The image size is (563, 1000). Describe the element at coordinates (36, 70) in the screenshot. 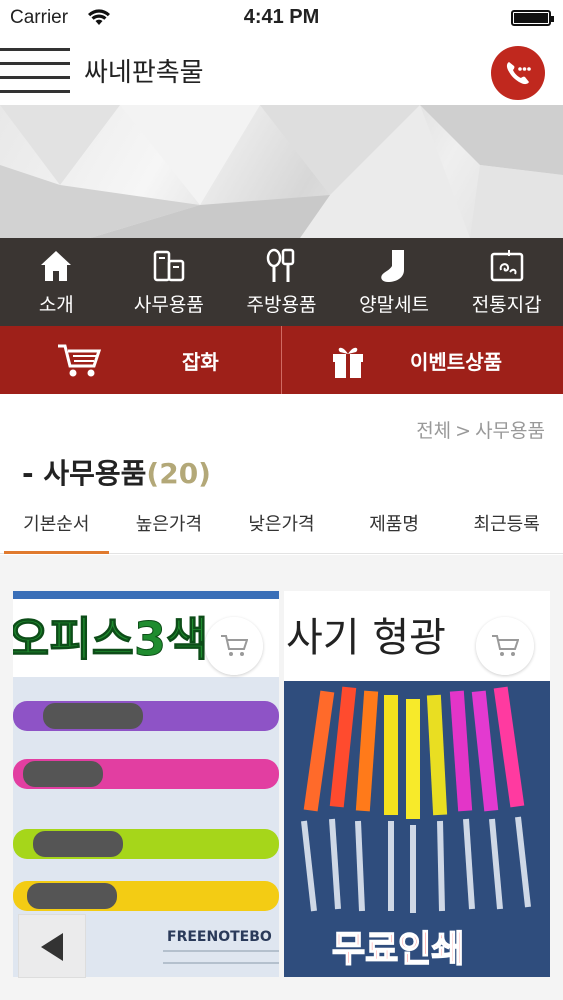

I see `menu-icon` at that location.